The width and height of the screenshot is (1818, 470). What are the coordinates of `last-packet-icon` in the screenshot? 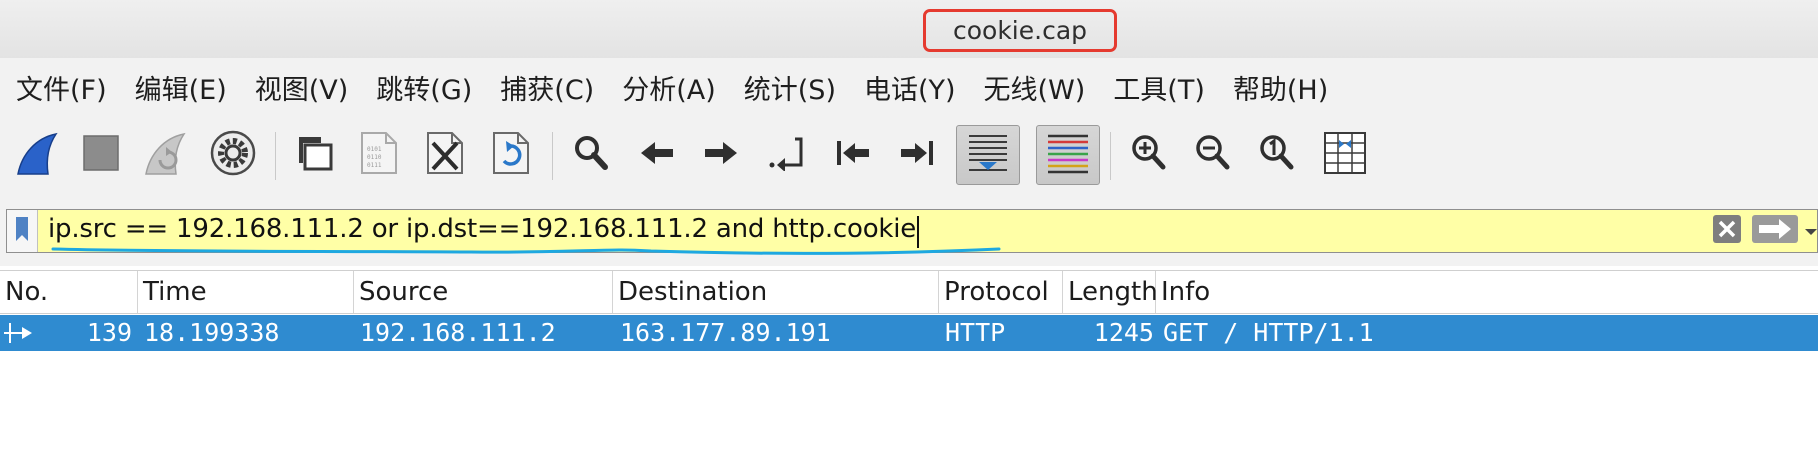 It's located at (917, 155).